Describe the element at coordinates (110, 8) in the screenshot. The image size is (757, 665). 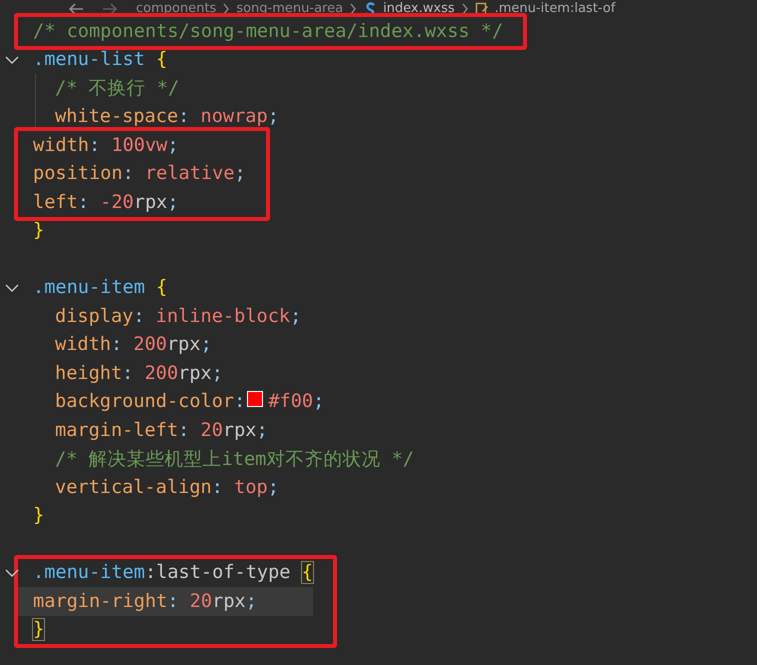
I see `forward-arrow-icon` at that location.